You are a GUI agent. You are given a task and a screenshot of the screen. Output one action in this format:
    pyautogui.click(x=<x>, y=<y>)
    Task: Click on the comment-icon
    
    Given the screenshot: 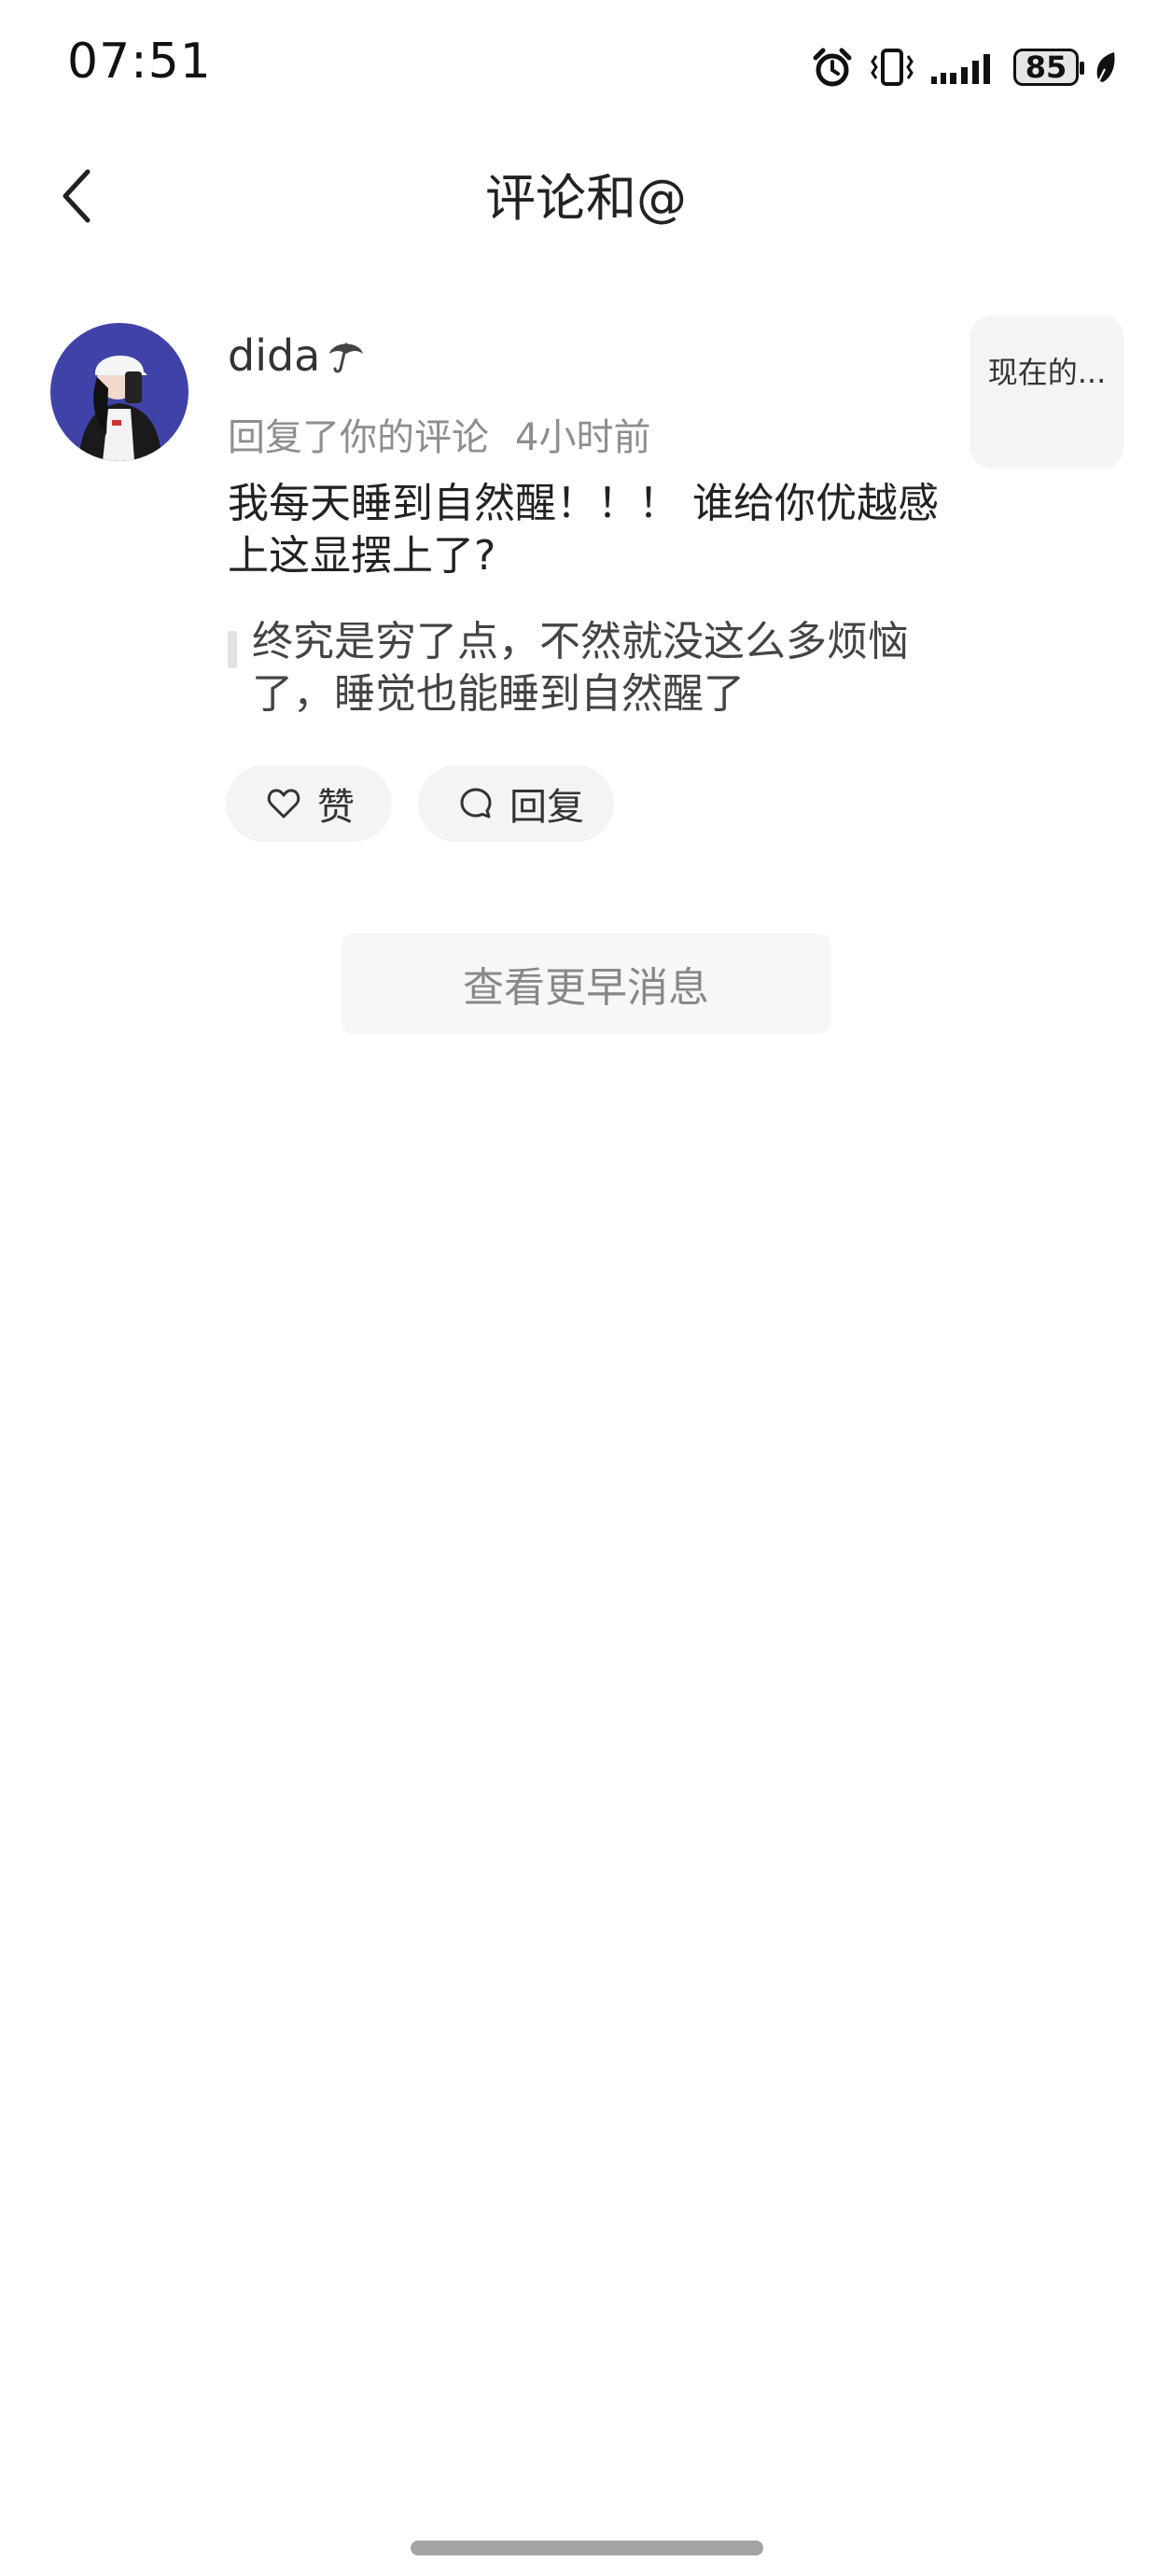 What is the action you would take?
    pyautogui.click(x=476, y=803)
    